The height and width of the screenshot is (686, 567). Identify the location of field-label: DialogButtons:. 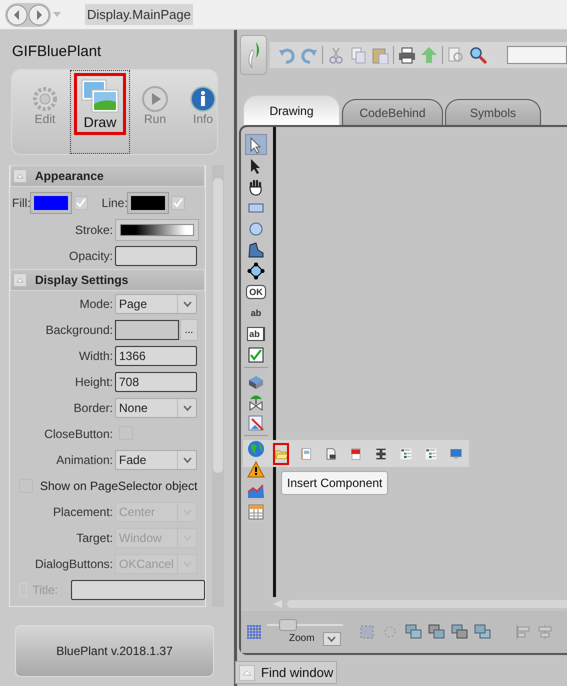
(74, 564).